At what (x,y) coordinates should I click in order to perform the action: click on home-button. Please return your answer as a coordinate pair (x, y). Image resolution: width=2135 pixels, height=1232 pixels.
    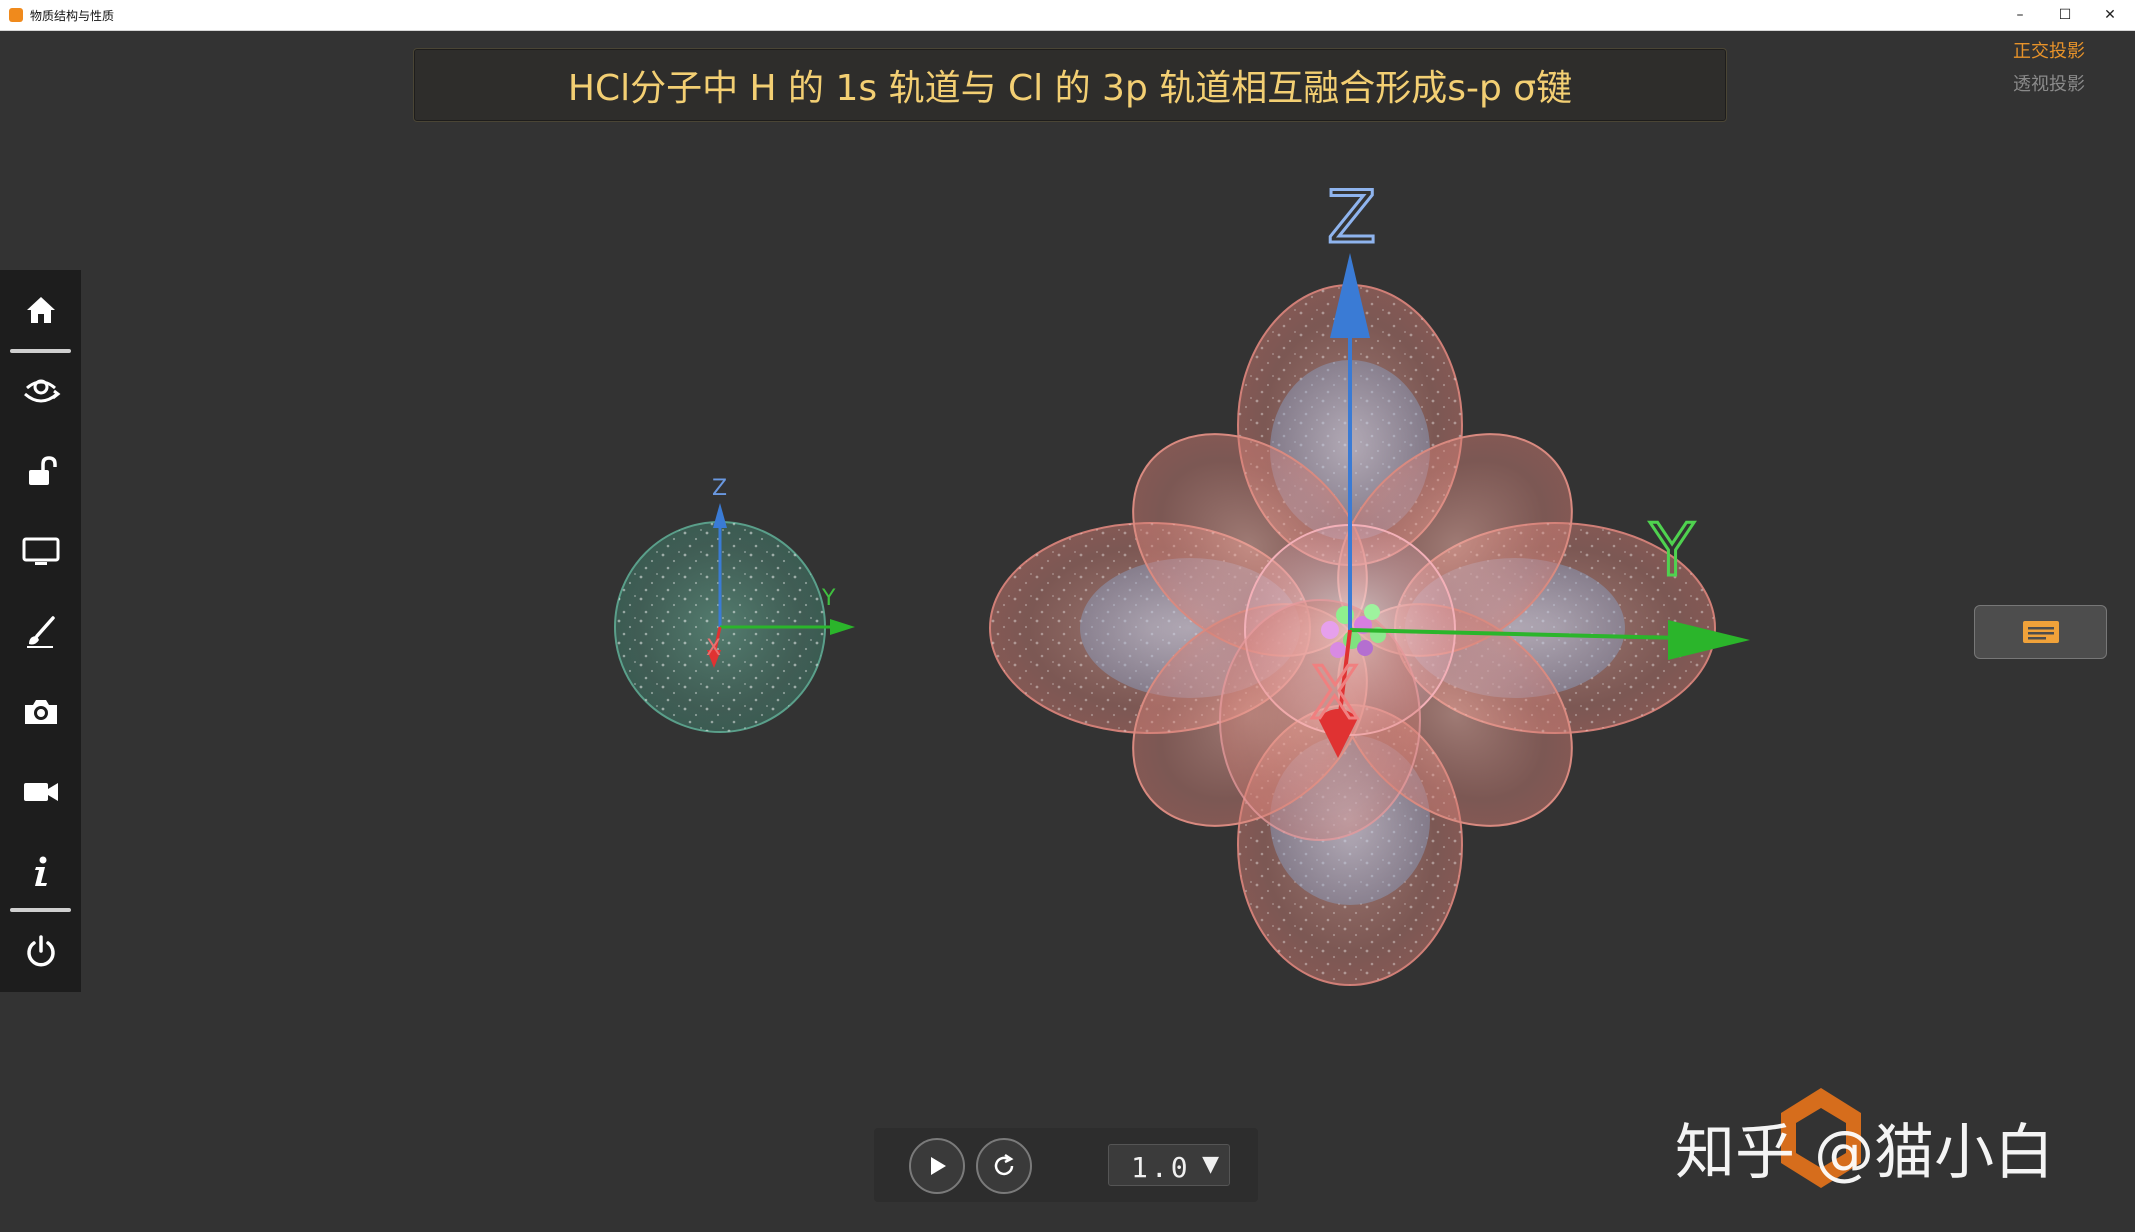
    Looking at the image, I should click on (40, 310).